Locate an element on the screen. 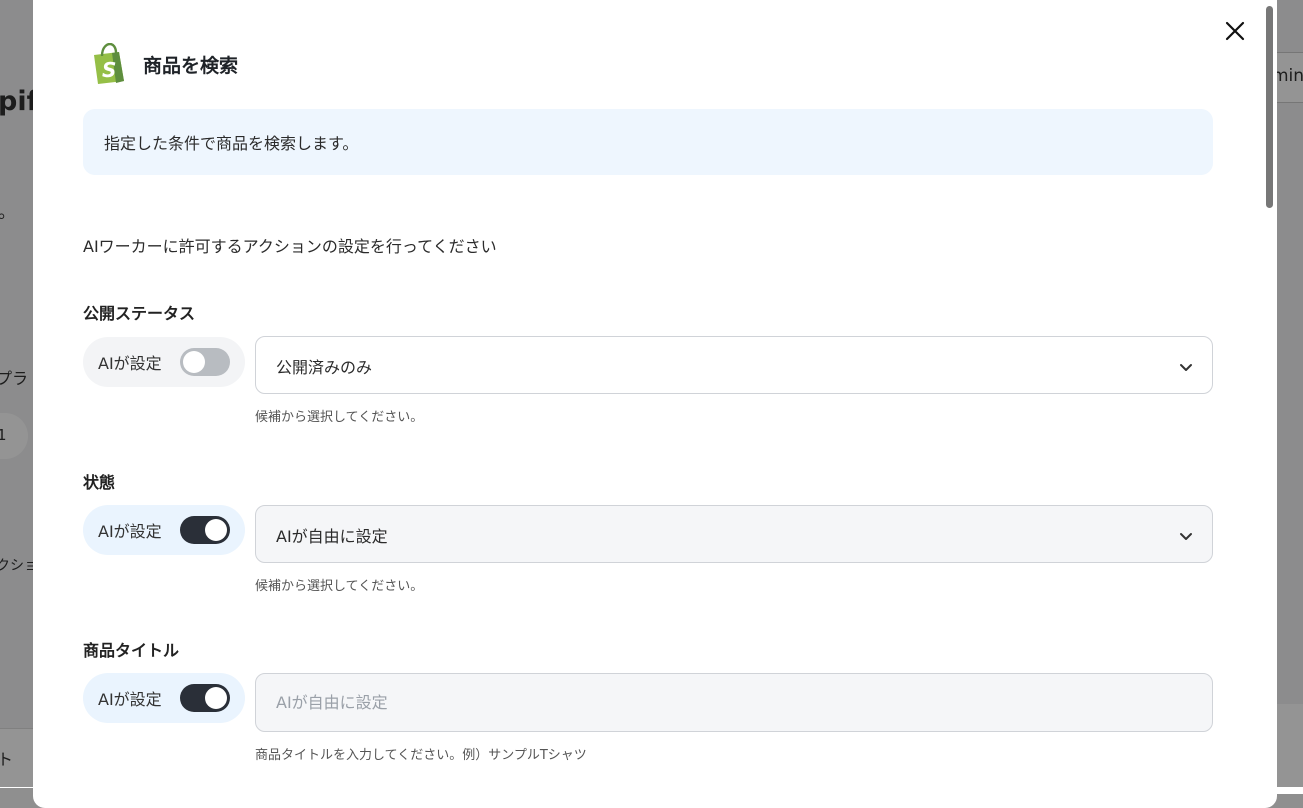 The image size is (1303, 808). intro-text: AIワーカーに許可するアクションの設定を行ってください is located at coordinates (290, 246).